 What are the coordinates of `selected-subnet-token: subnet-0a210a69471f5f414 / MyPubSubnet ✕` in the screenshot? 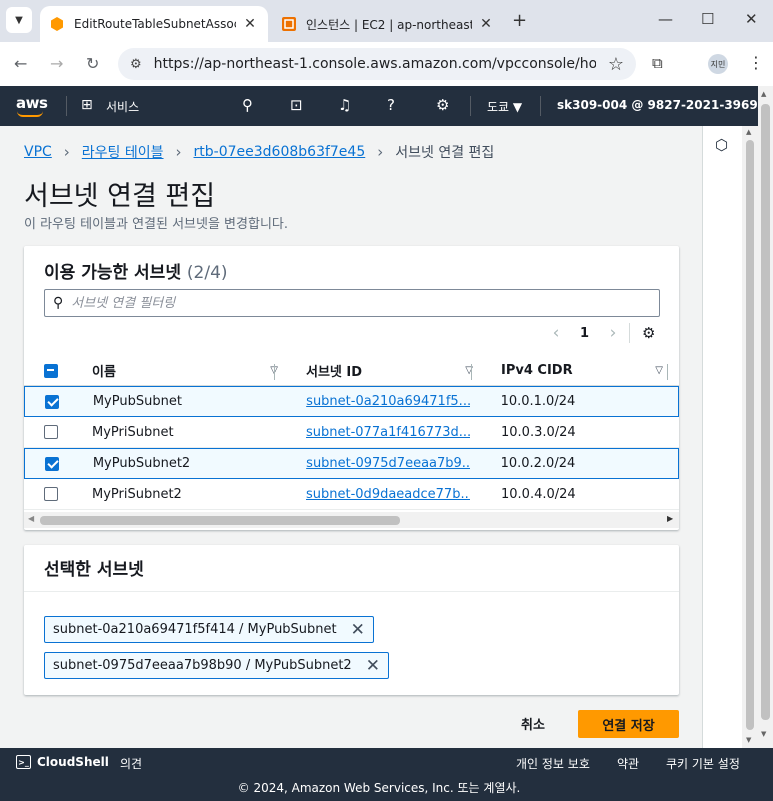 It's located at (209, 629).